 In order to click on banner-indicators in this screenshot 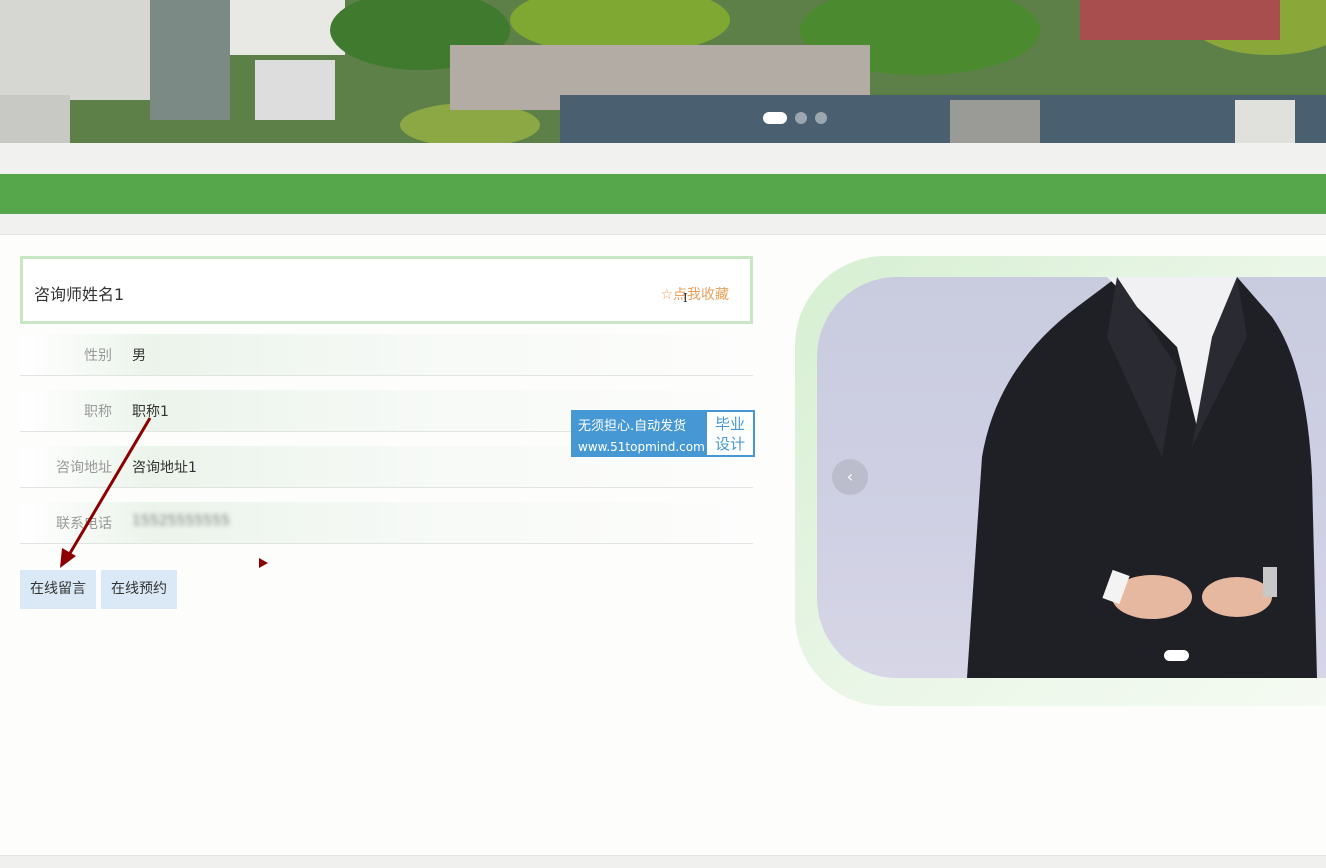, I will do `click(795, 118)`.